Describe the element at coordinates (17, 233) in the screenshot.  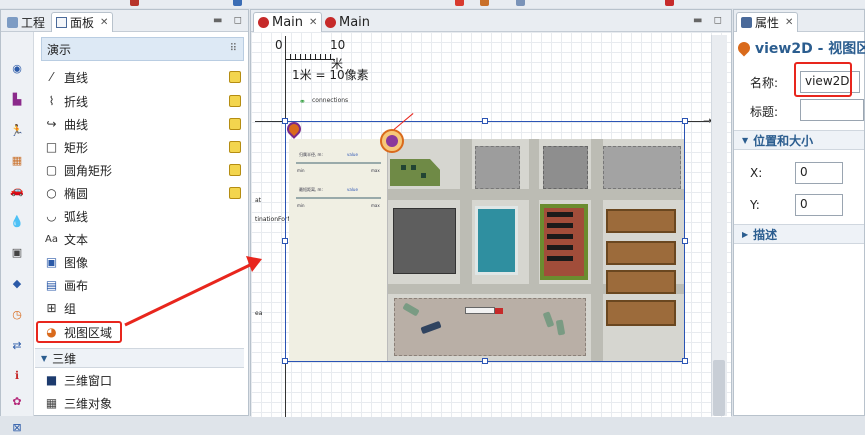
I see `palette-category-strip: ◉ ▙ 🏃 ▦ 🚗 💧 ▣ ◆ ◷ ⇄ ℹ ✿ ⊠` at that location.